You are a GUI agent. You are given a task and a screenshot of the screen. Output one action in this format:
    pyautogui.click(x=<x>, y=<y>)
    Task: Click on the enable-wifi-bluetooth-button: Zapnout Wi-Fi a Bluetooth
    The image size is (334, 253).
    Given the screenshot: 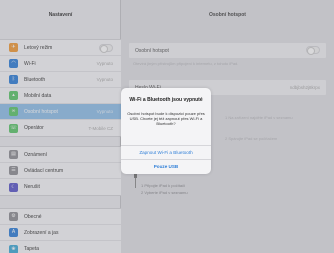 What is the action you would take?
    pyautogui.click(x=166, y=152)
    